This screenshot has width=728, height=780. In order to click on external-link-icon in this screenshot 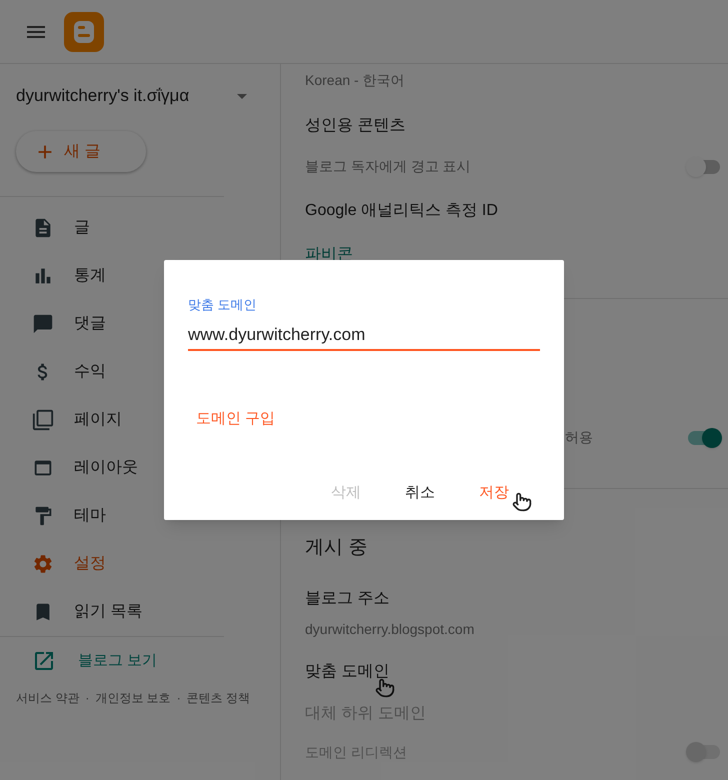, I will do `click(44, 661)`.